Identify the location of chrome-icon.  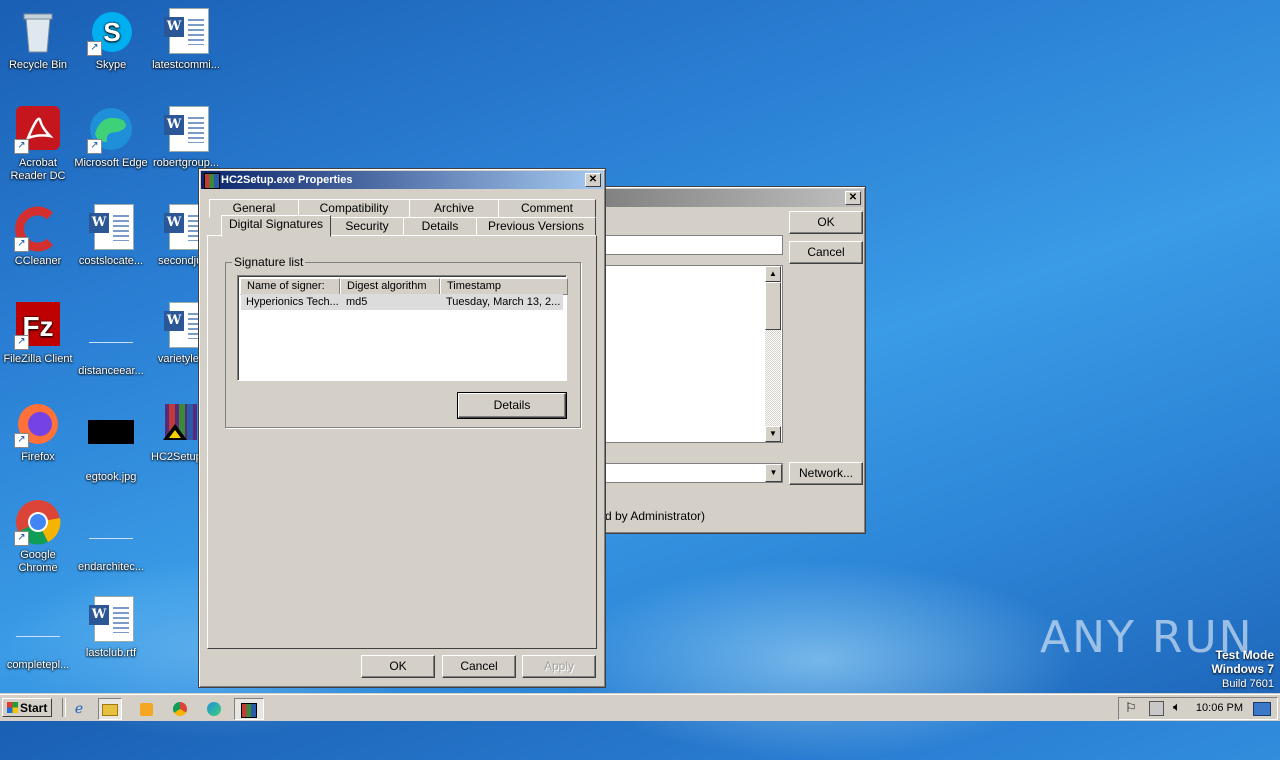
(180, 708).